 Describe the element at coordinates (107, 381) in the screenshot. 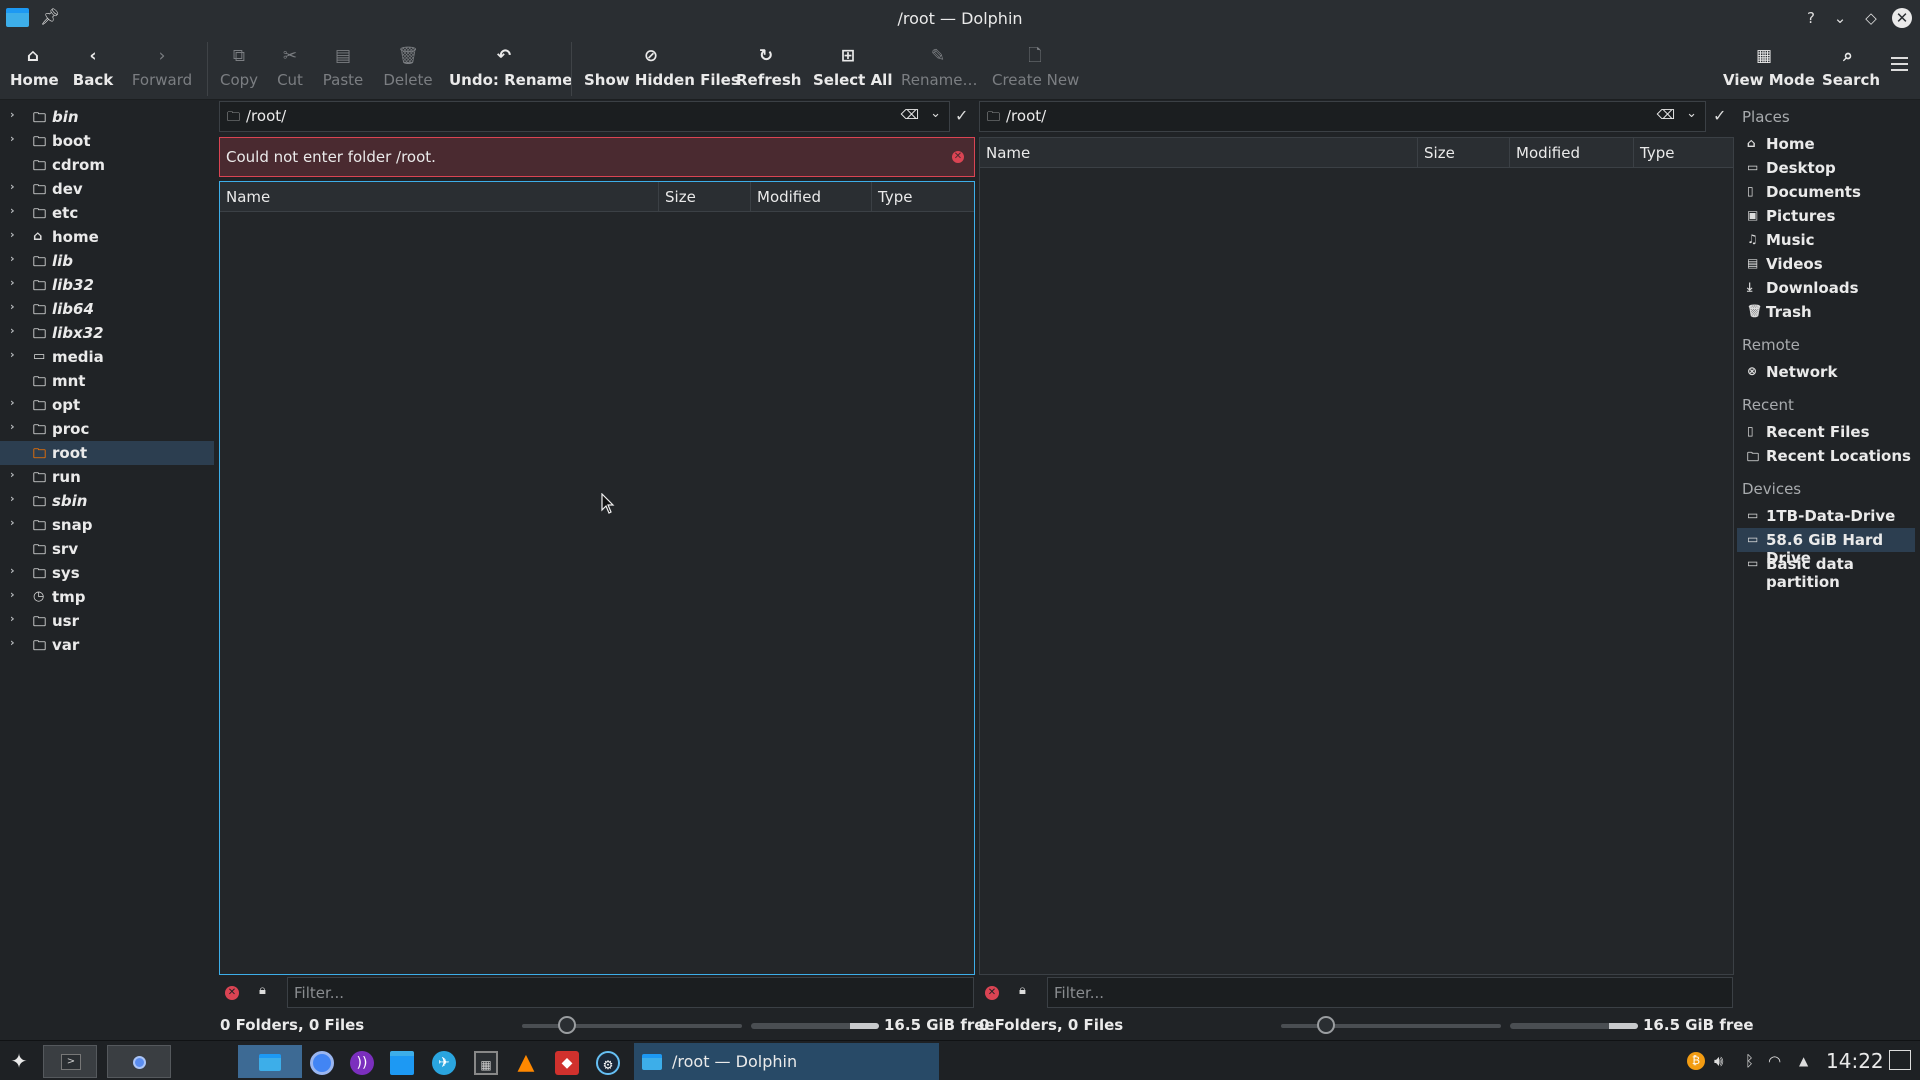

I see `tree-item-mnt: 🗀︎ mnt` at that location.